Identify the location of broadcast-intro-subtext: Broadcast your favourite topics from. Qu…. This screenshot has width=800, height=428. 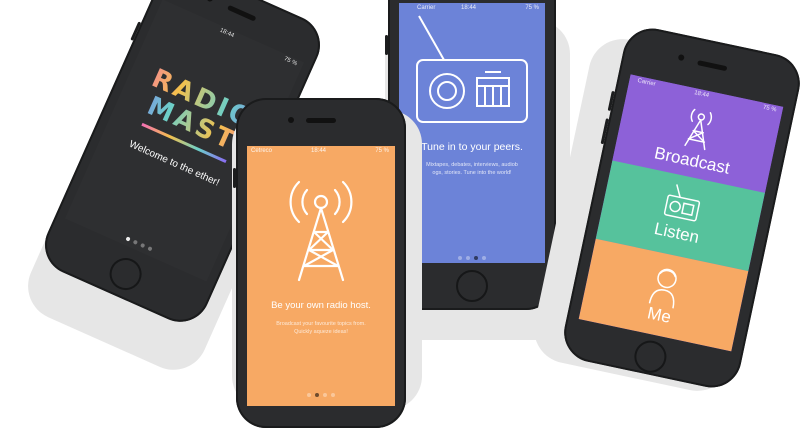
(321, 328).